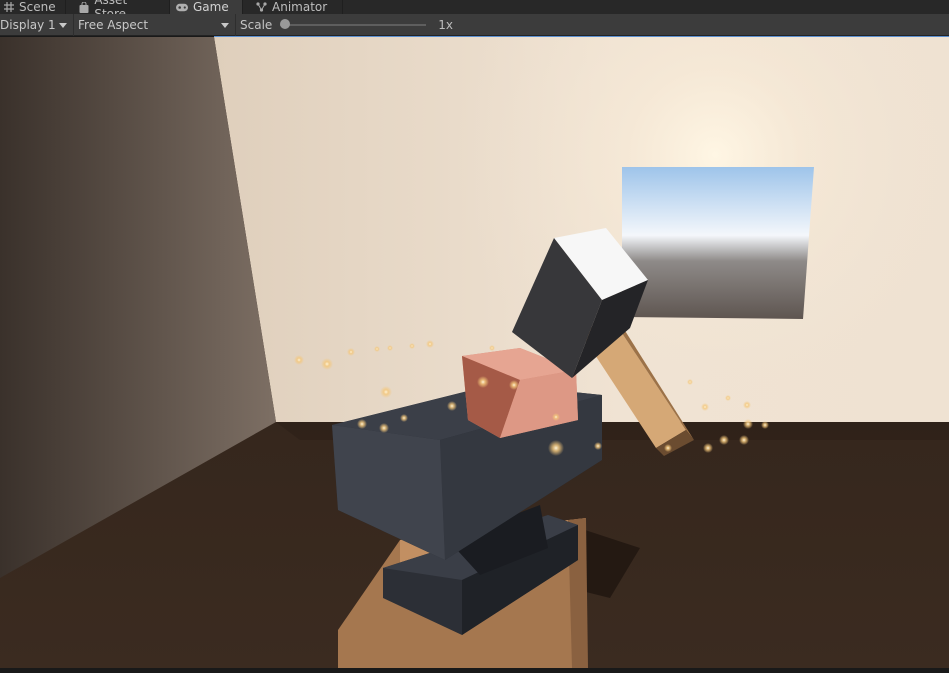 The width and height of the screenshot is (949, 673). What do you see at coordinates (211, 7) in the screenshot?
I see `tab-label: Game` at bounding box center [211, 7].